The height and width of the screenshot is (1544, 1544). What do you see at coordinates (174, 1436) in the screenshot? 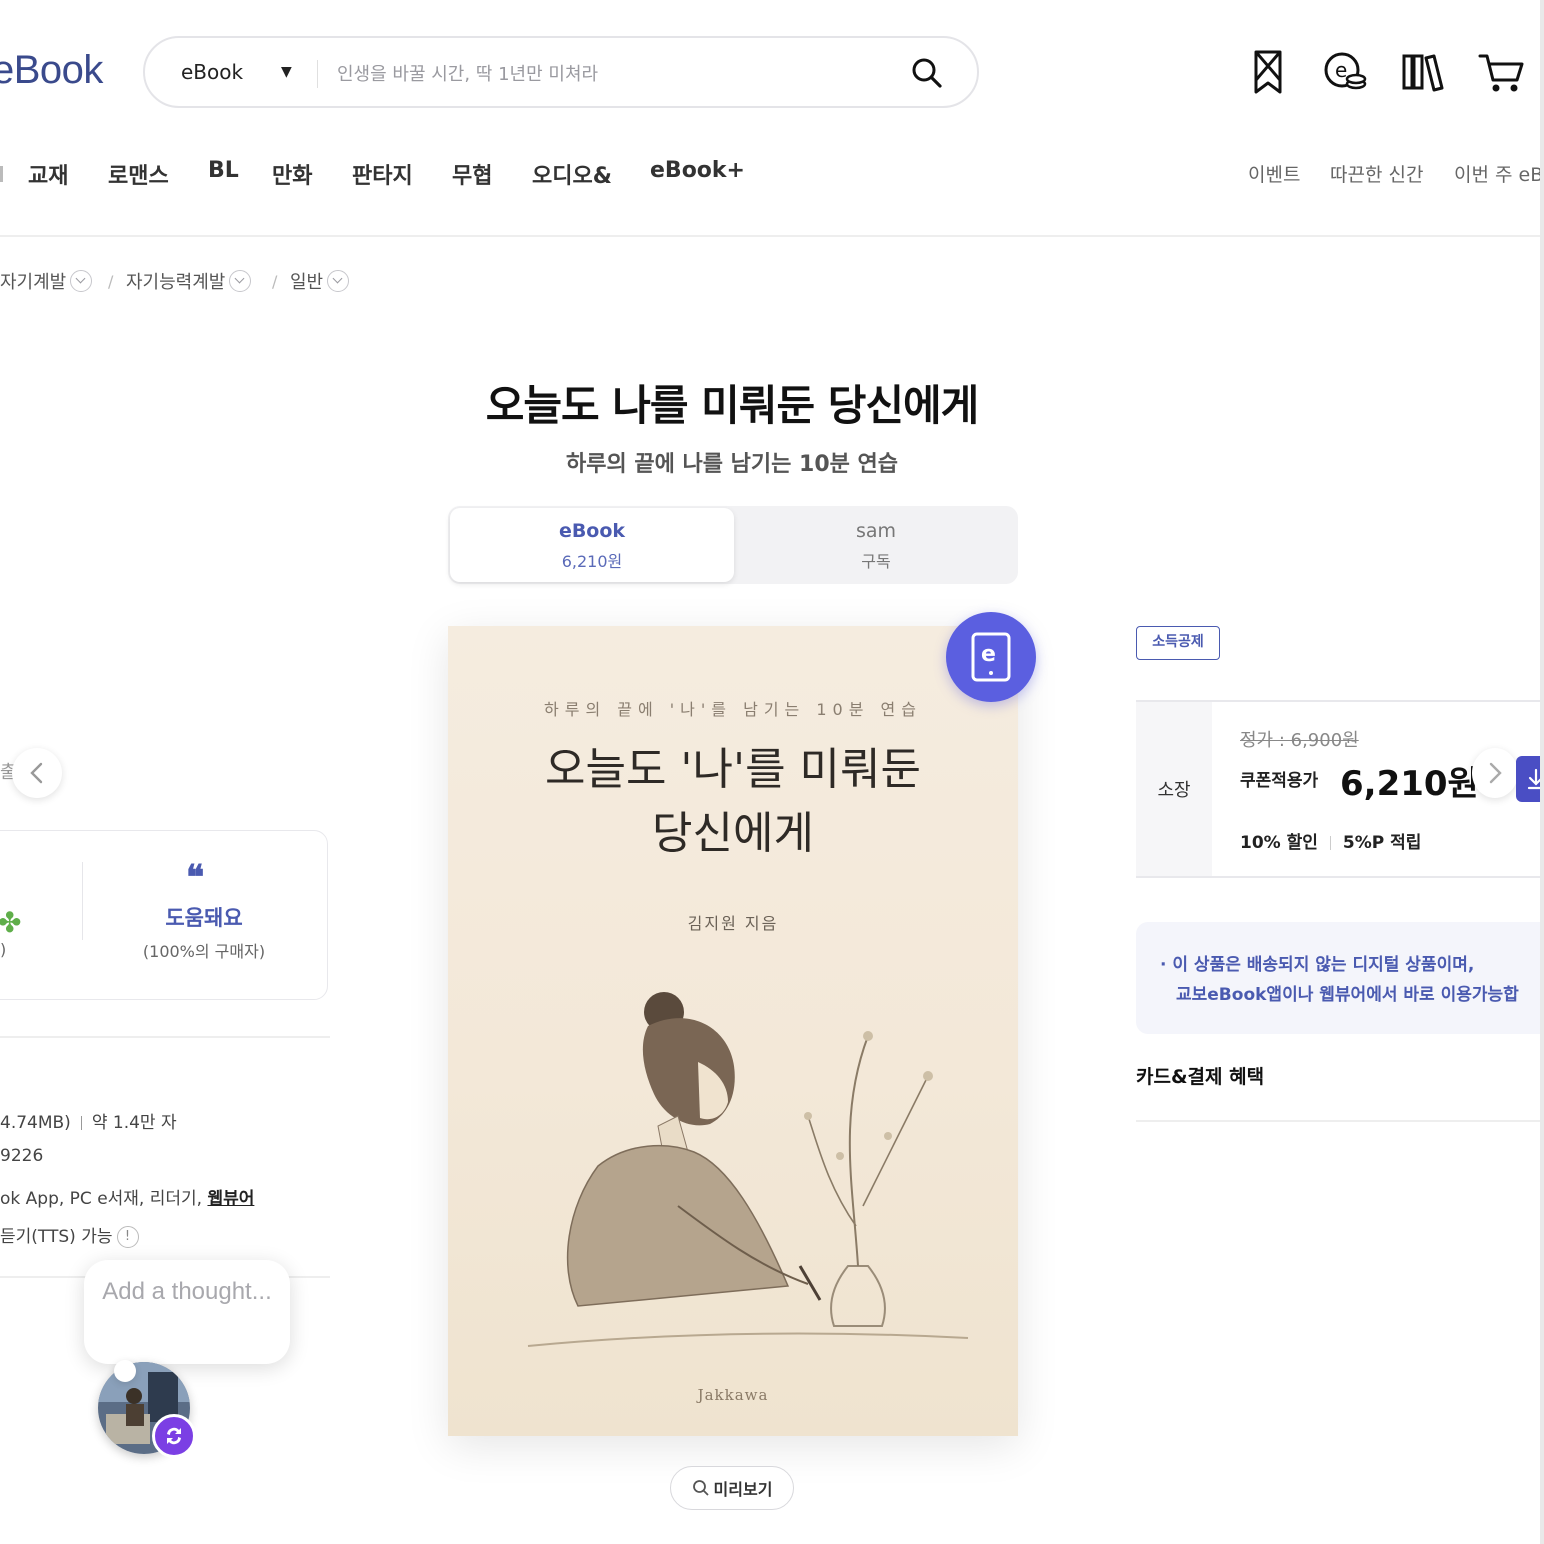
I see `sync-icon` at bounding box center [174, 1436].